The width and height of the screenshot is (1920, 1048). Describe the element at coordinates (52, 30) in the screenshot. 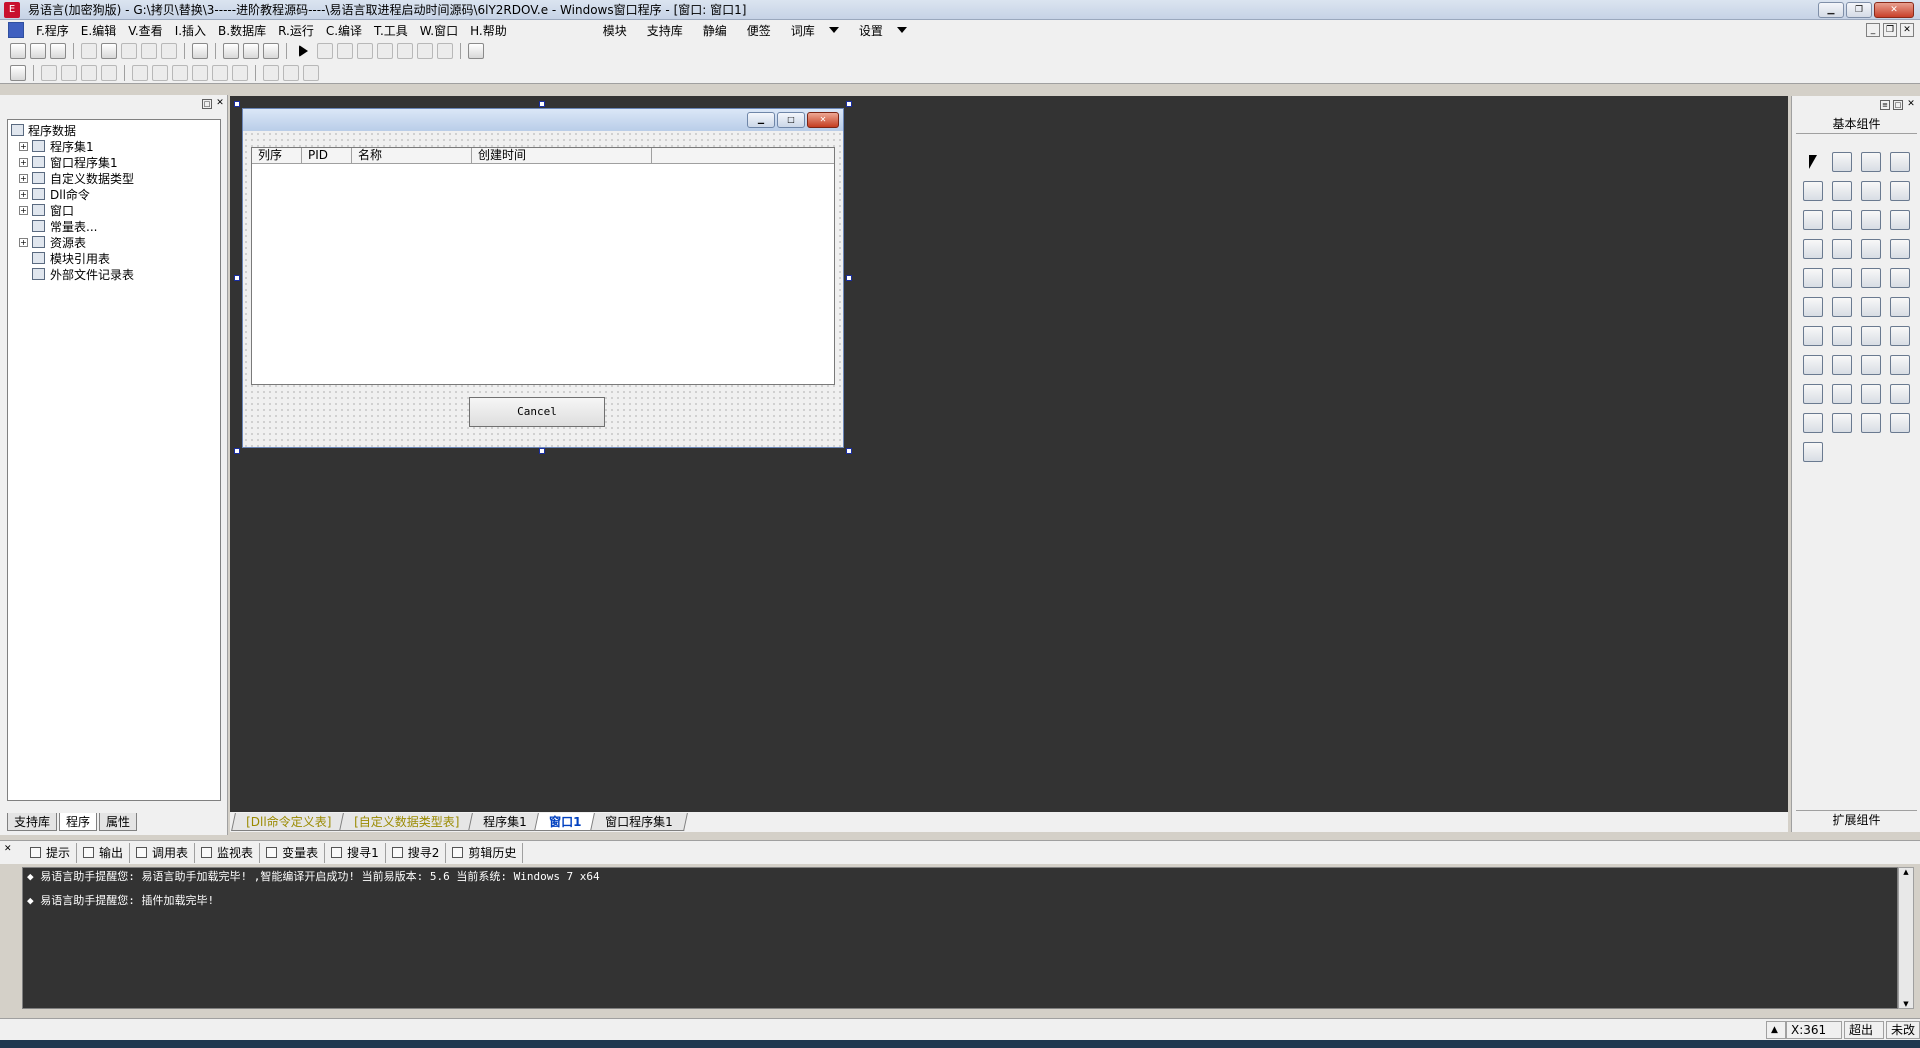

I see `menu-program: F.程序` at that location.